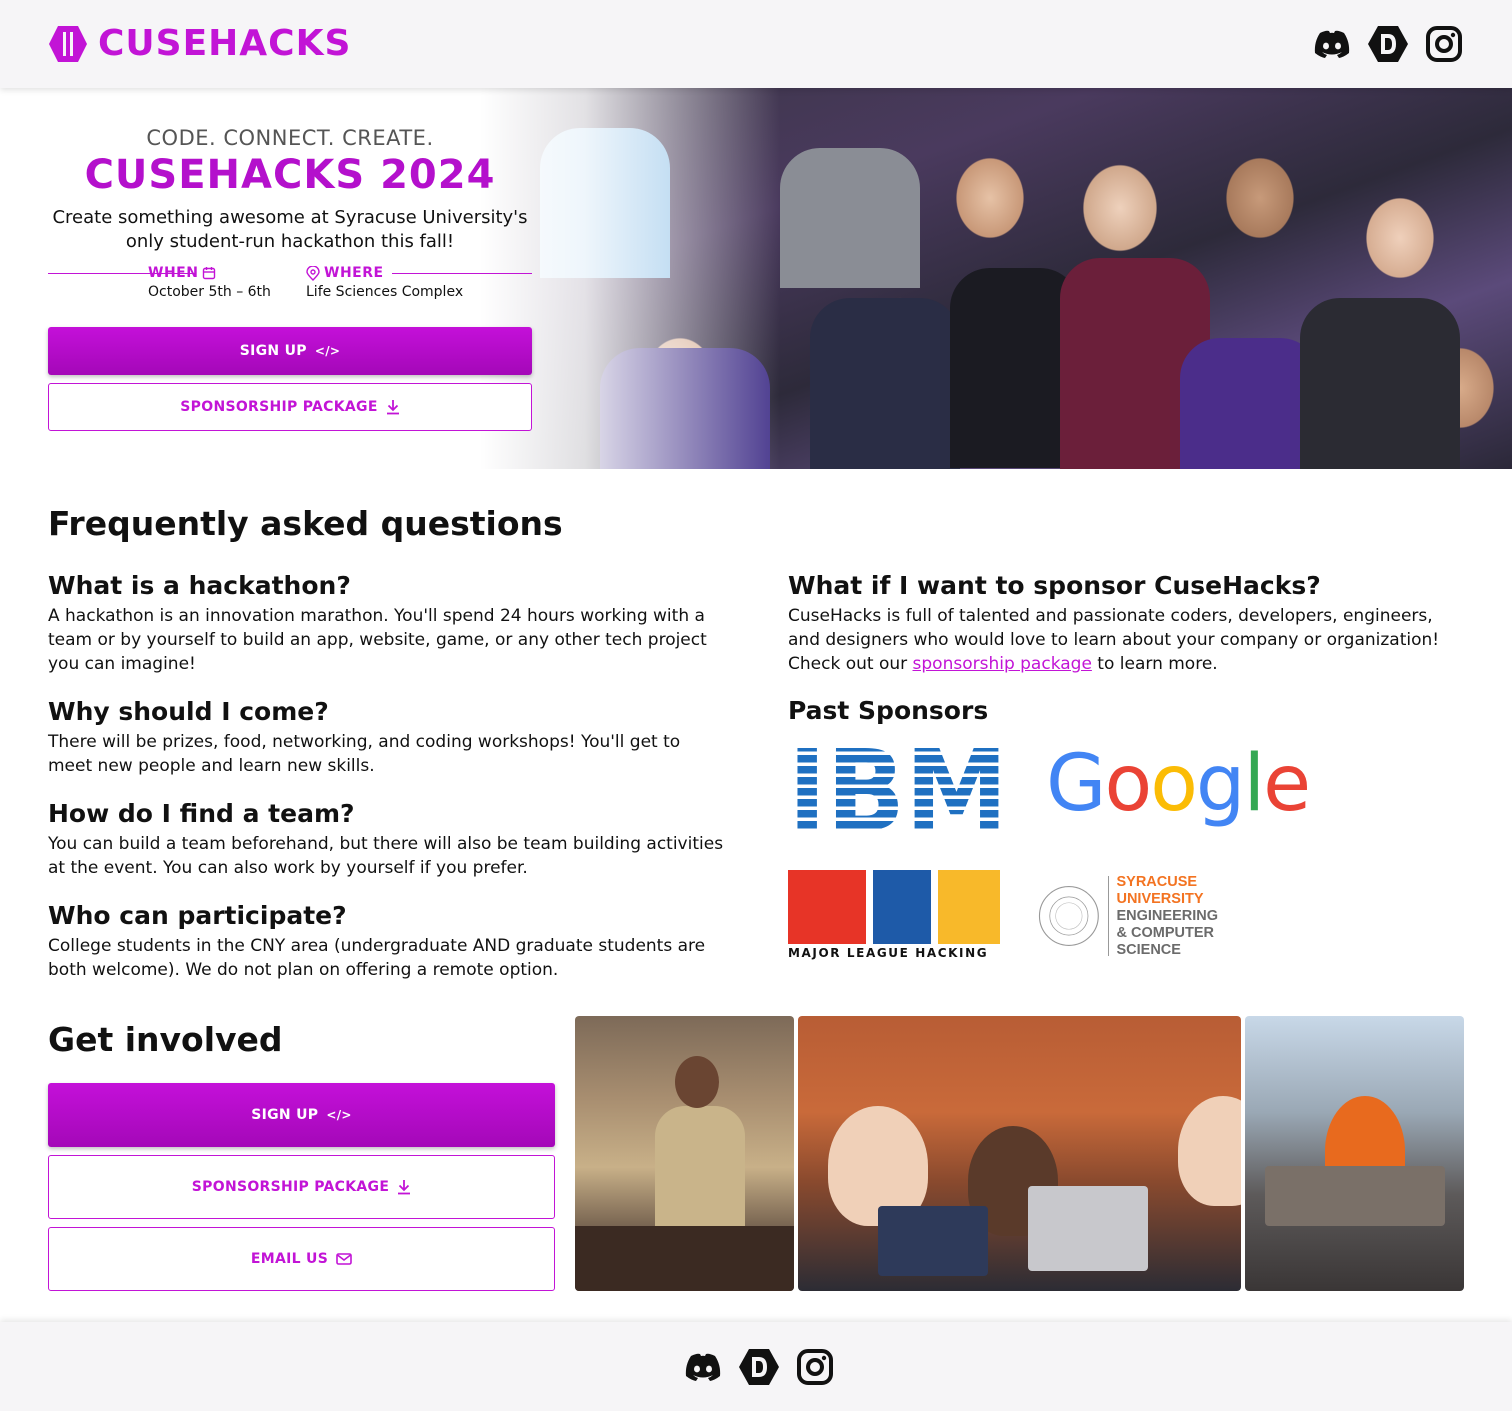 The image size is (1512, 1411). What do you see at coordinates (173, 273) in the screenshot?
I see `when-label: WHEN` at bounding box center [173, 273].